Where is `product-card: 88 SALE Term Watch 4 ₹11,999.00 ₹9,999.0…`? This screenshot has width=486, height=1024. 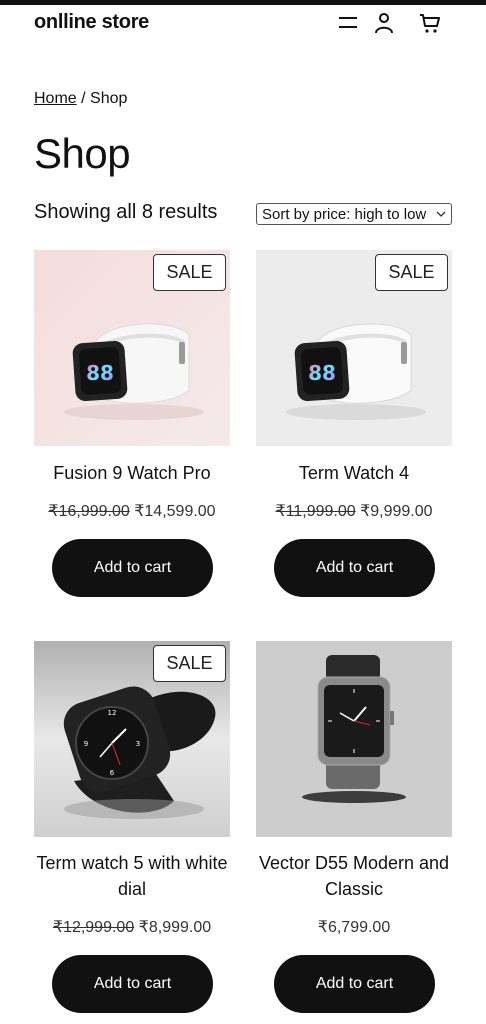 product-card: 88 SALE Term Watch 4 ₹11,999.00 ₹9,999.0… is located at coordinates (354, 425).